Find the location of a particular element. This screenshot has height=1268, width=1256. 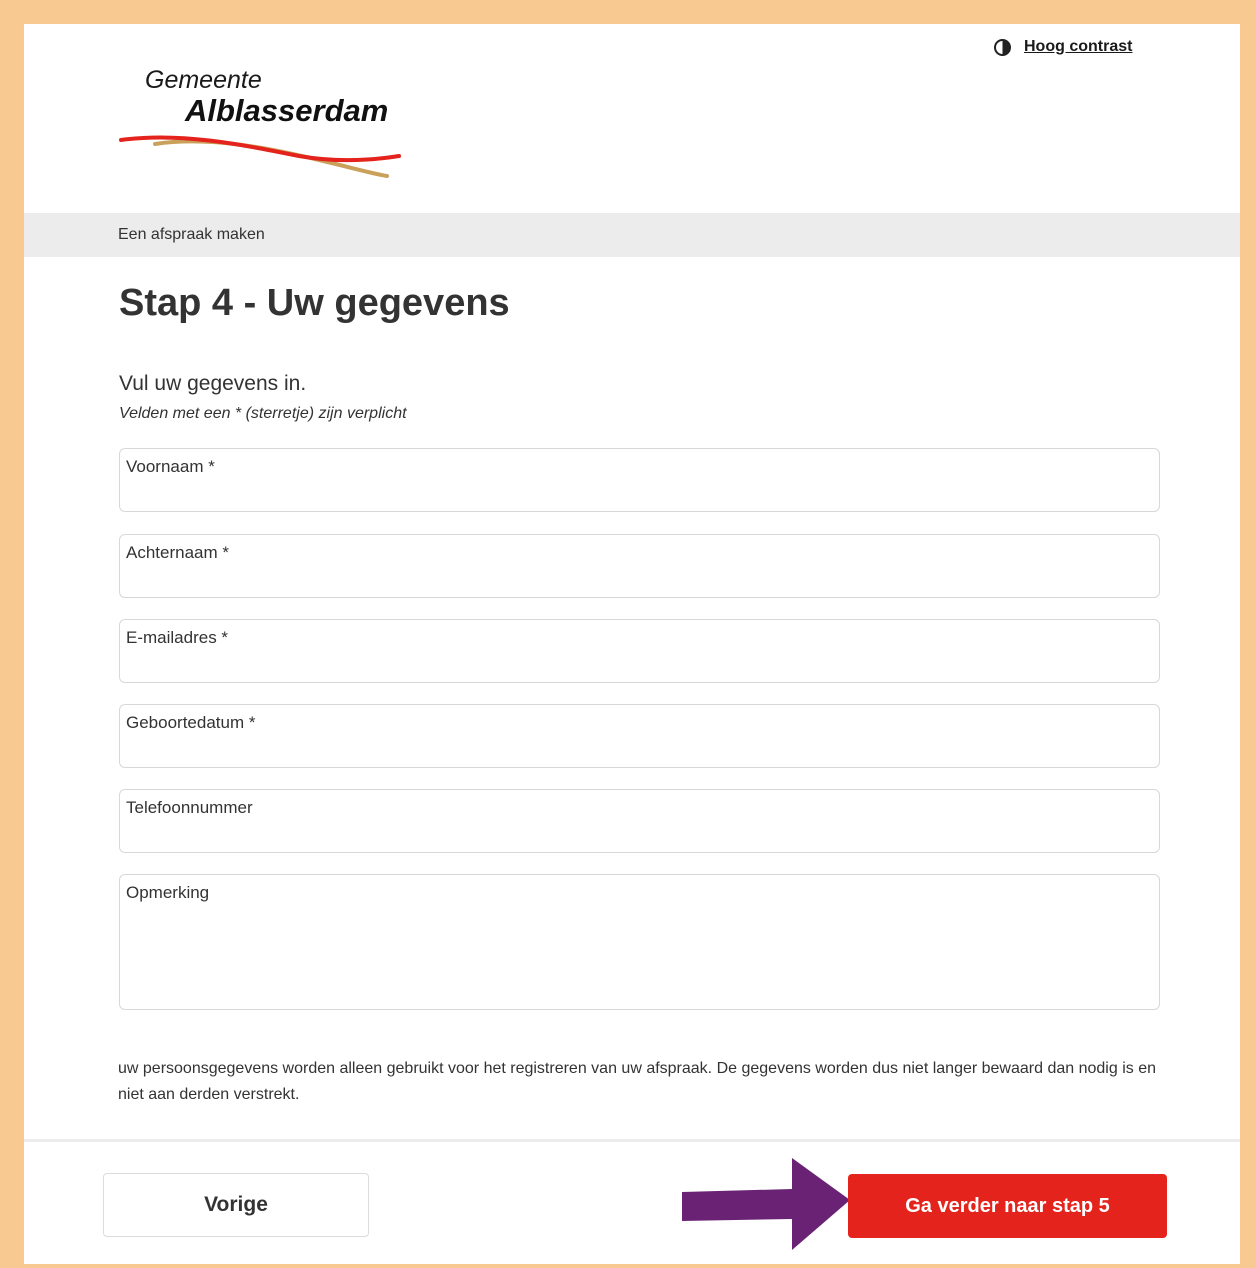

first-name-label: Voornaam * is located at coordinates (170, 466).